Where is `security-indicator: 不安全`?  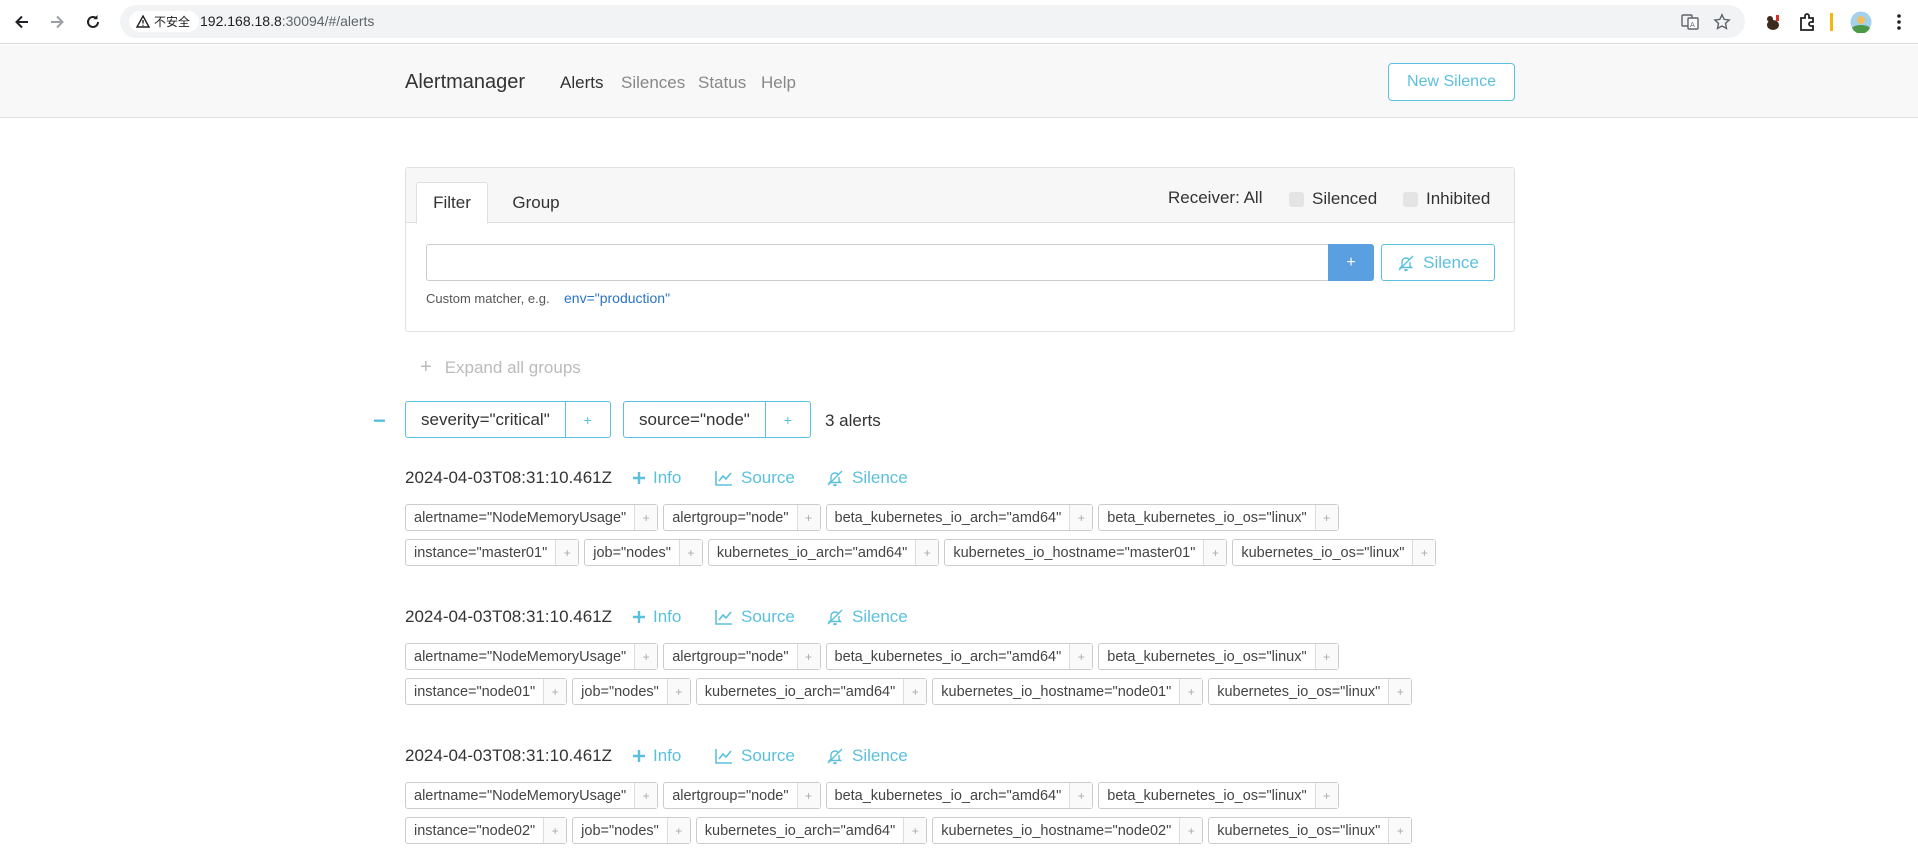 security-indicator: 不安全 is located at coordinates (164, 21).